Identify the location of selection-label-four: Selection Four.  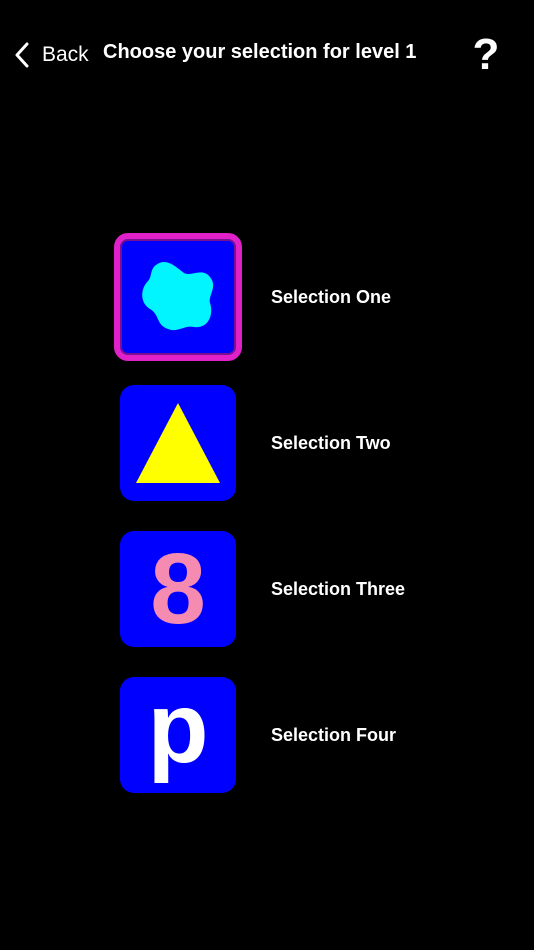
(334, 735).